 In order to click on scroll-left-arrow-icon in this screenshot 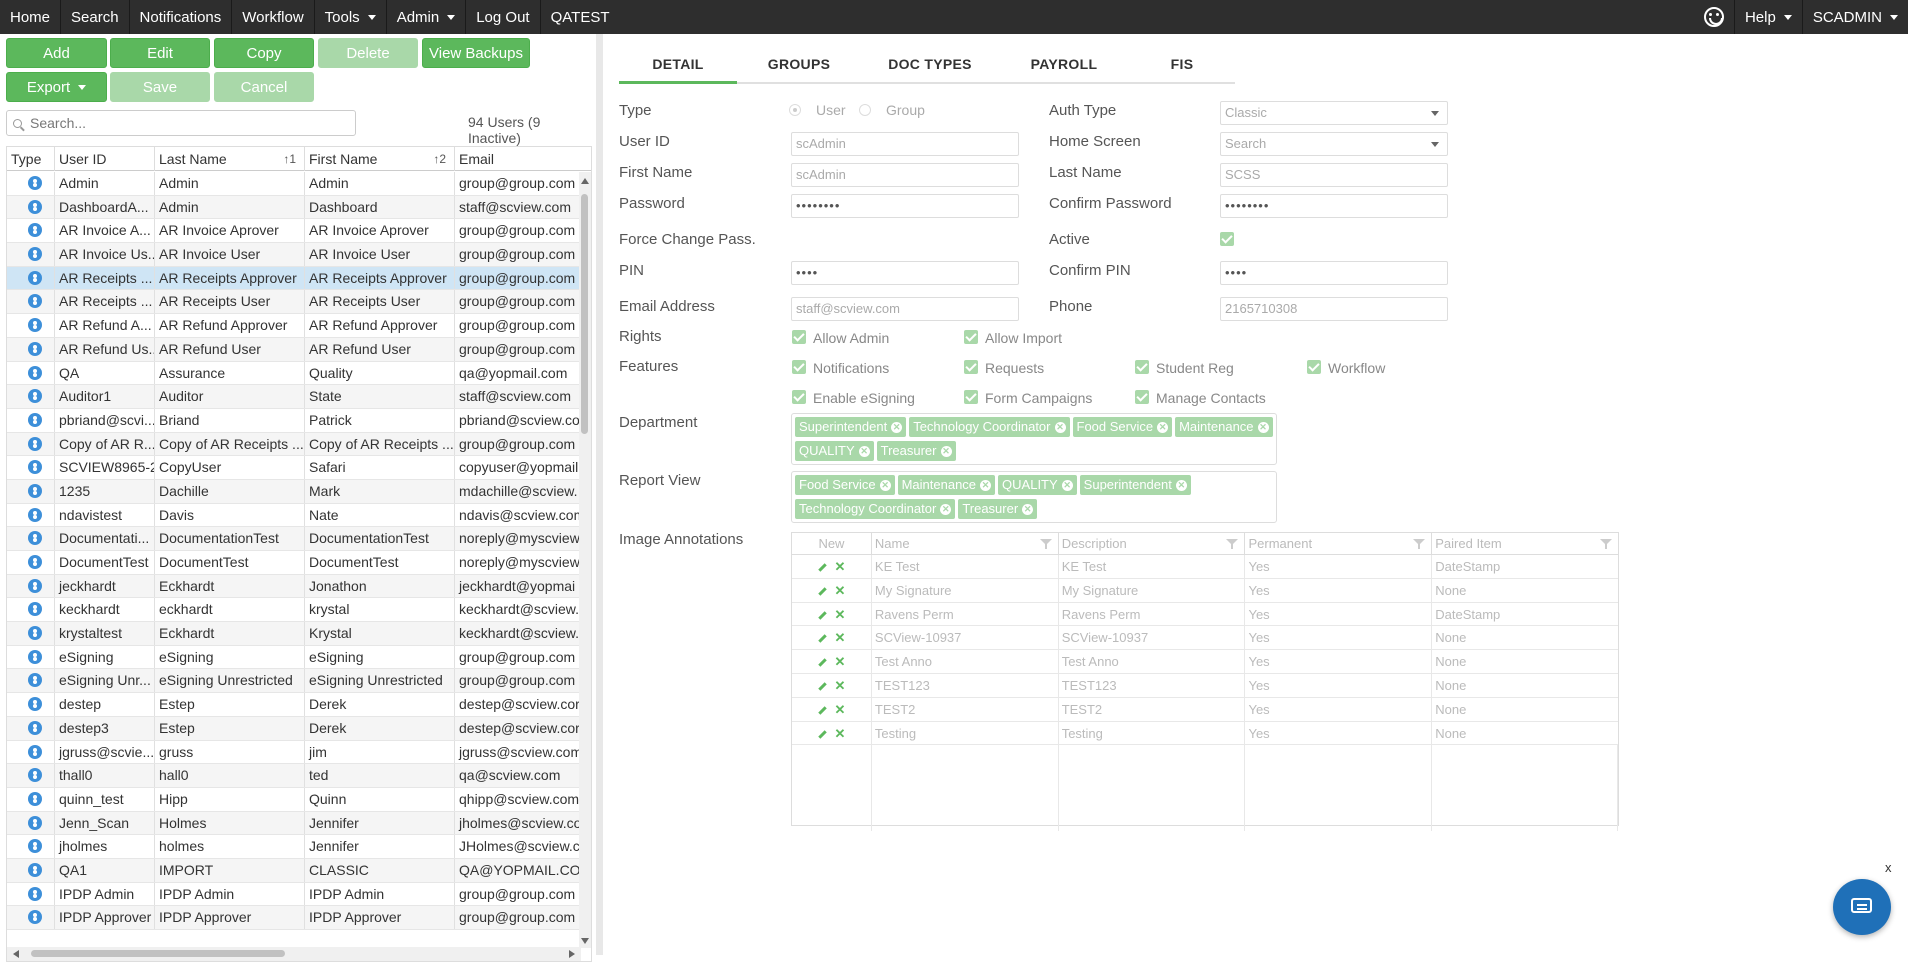, I will do `click(16, 954)`.